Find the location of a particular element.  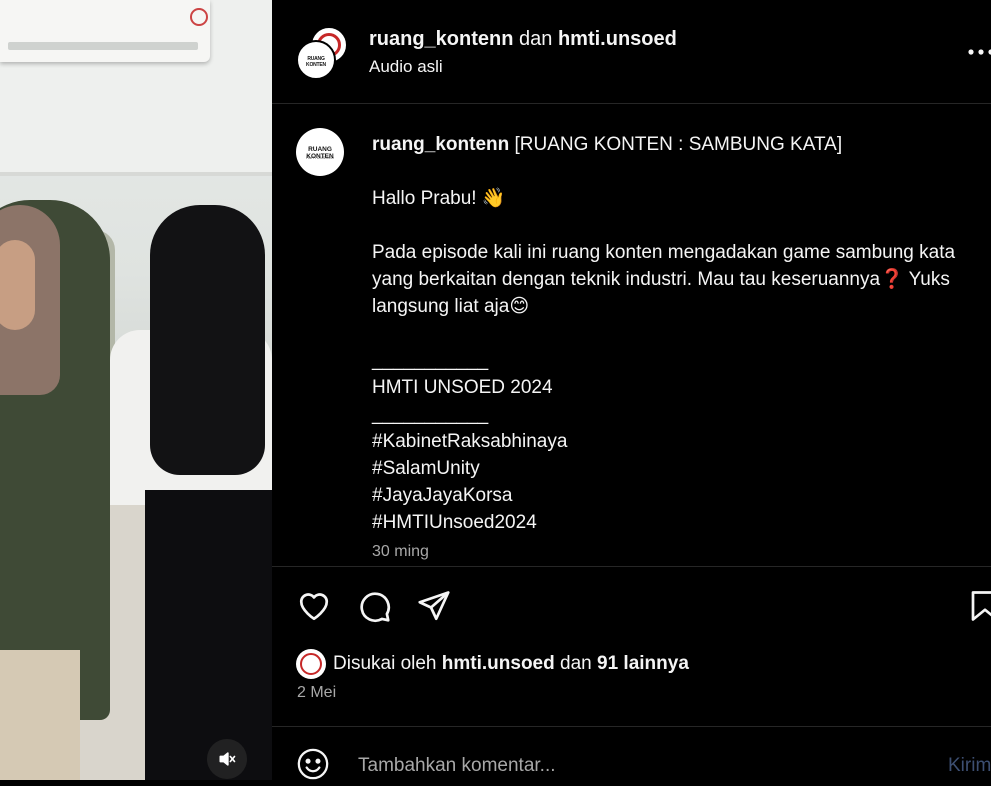

heart-icon is located at coordinates (314, 607).